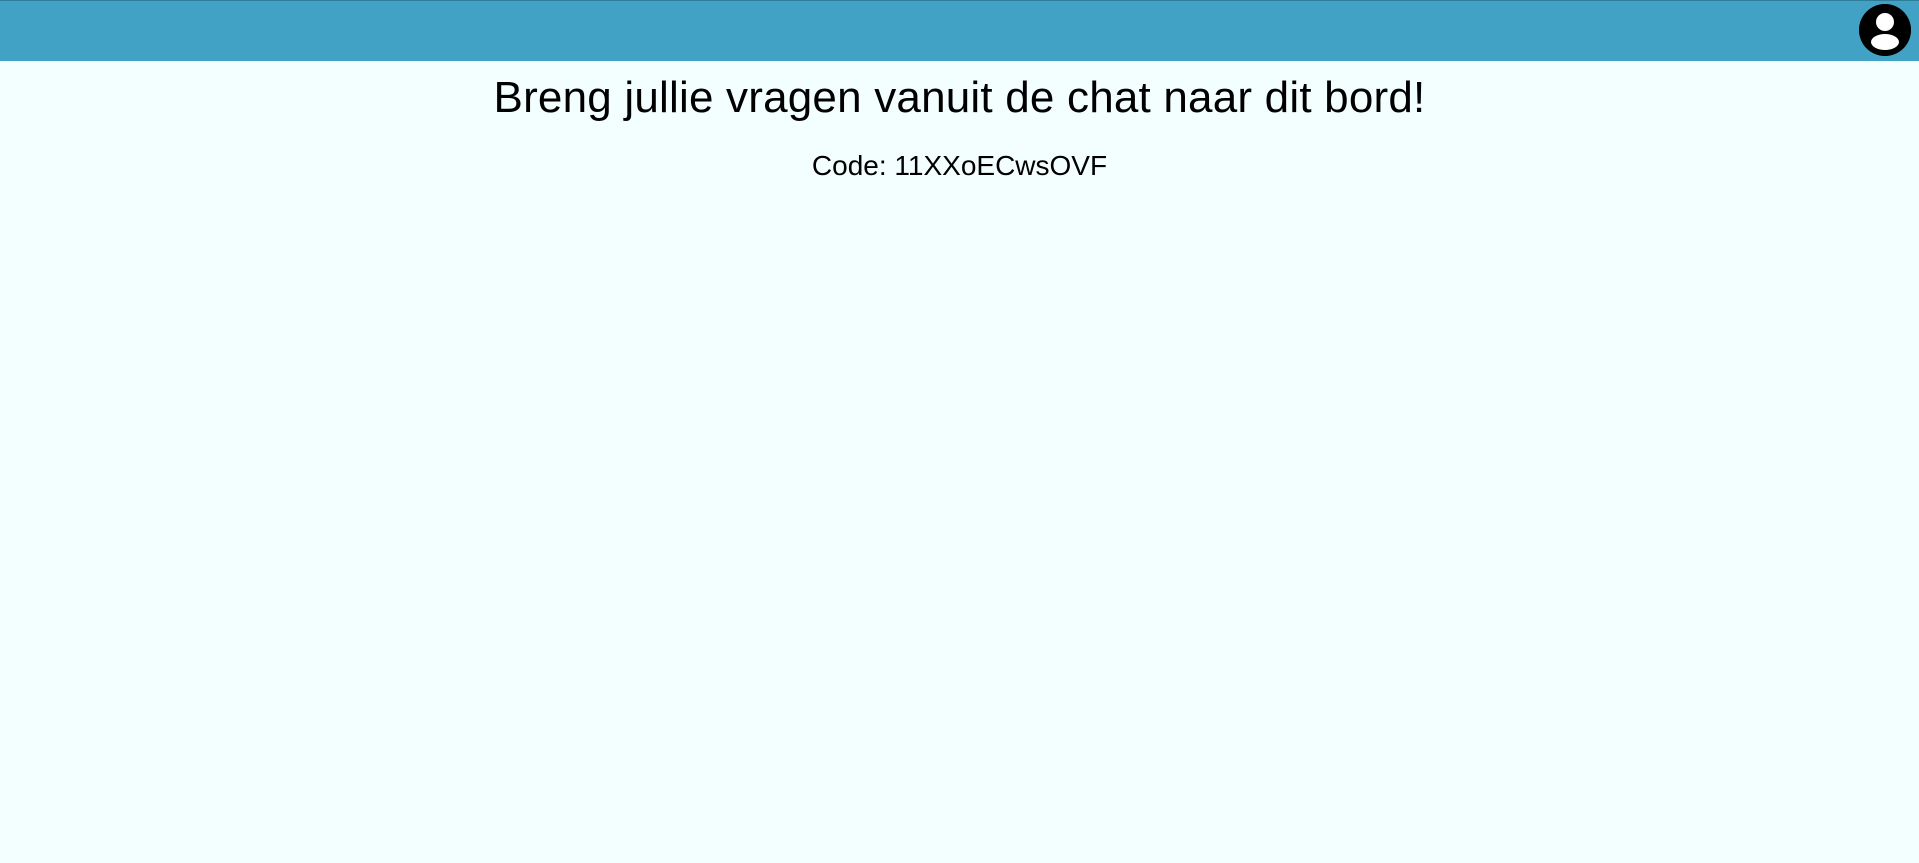 Image resolution: width=1919 pixels, height=863 pixels. I want to click on board-code: Code: 11XXoECwsOVF, so click(959, 165).